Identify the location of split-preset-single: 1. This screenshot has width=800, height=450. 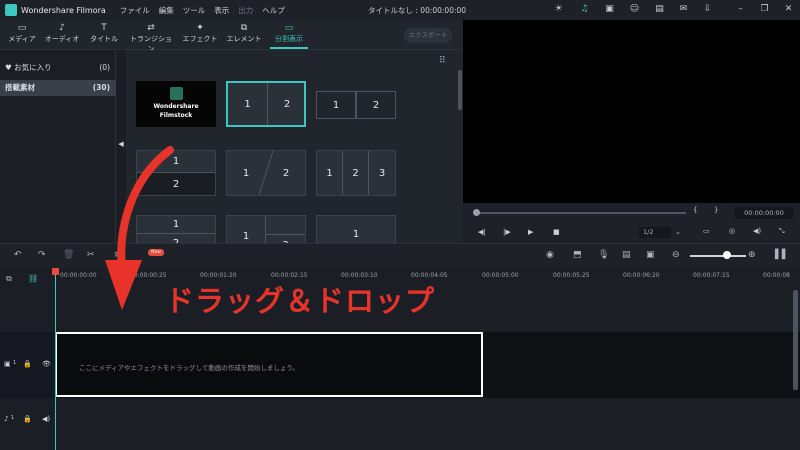
(356, 229).